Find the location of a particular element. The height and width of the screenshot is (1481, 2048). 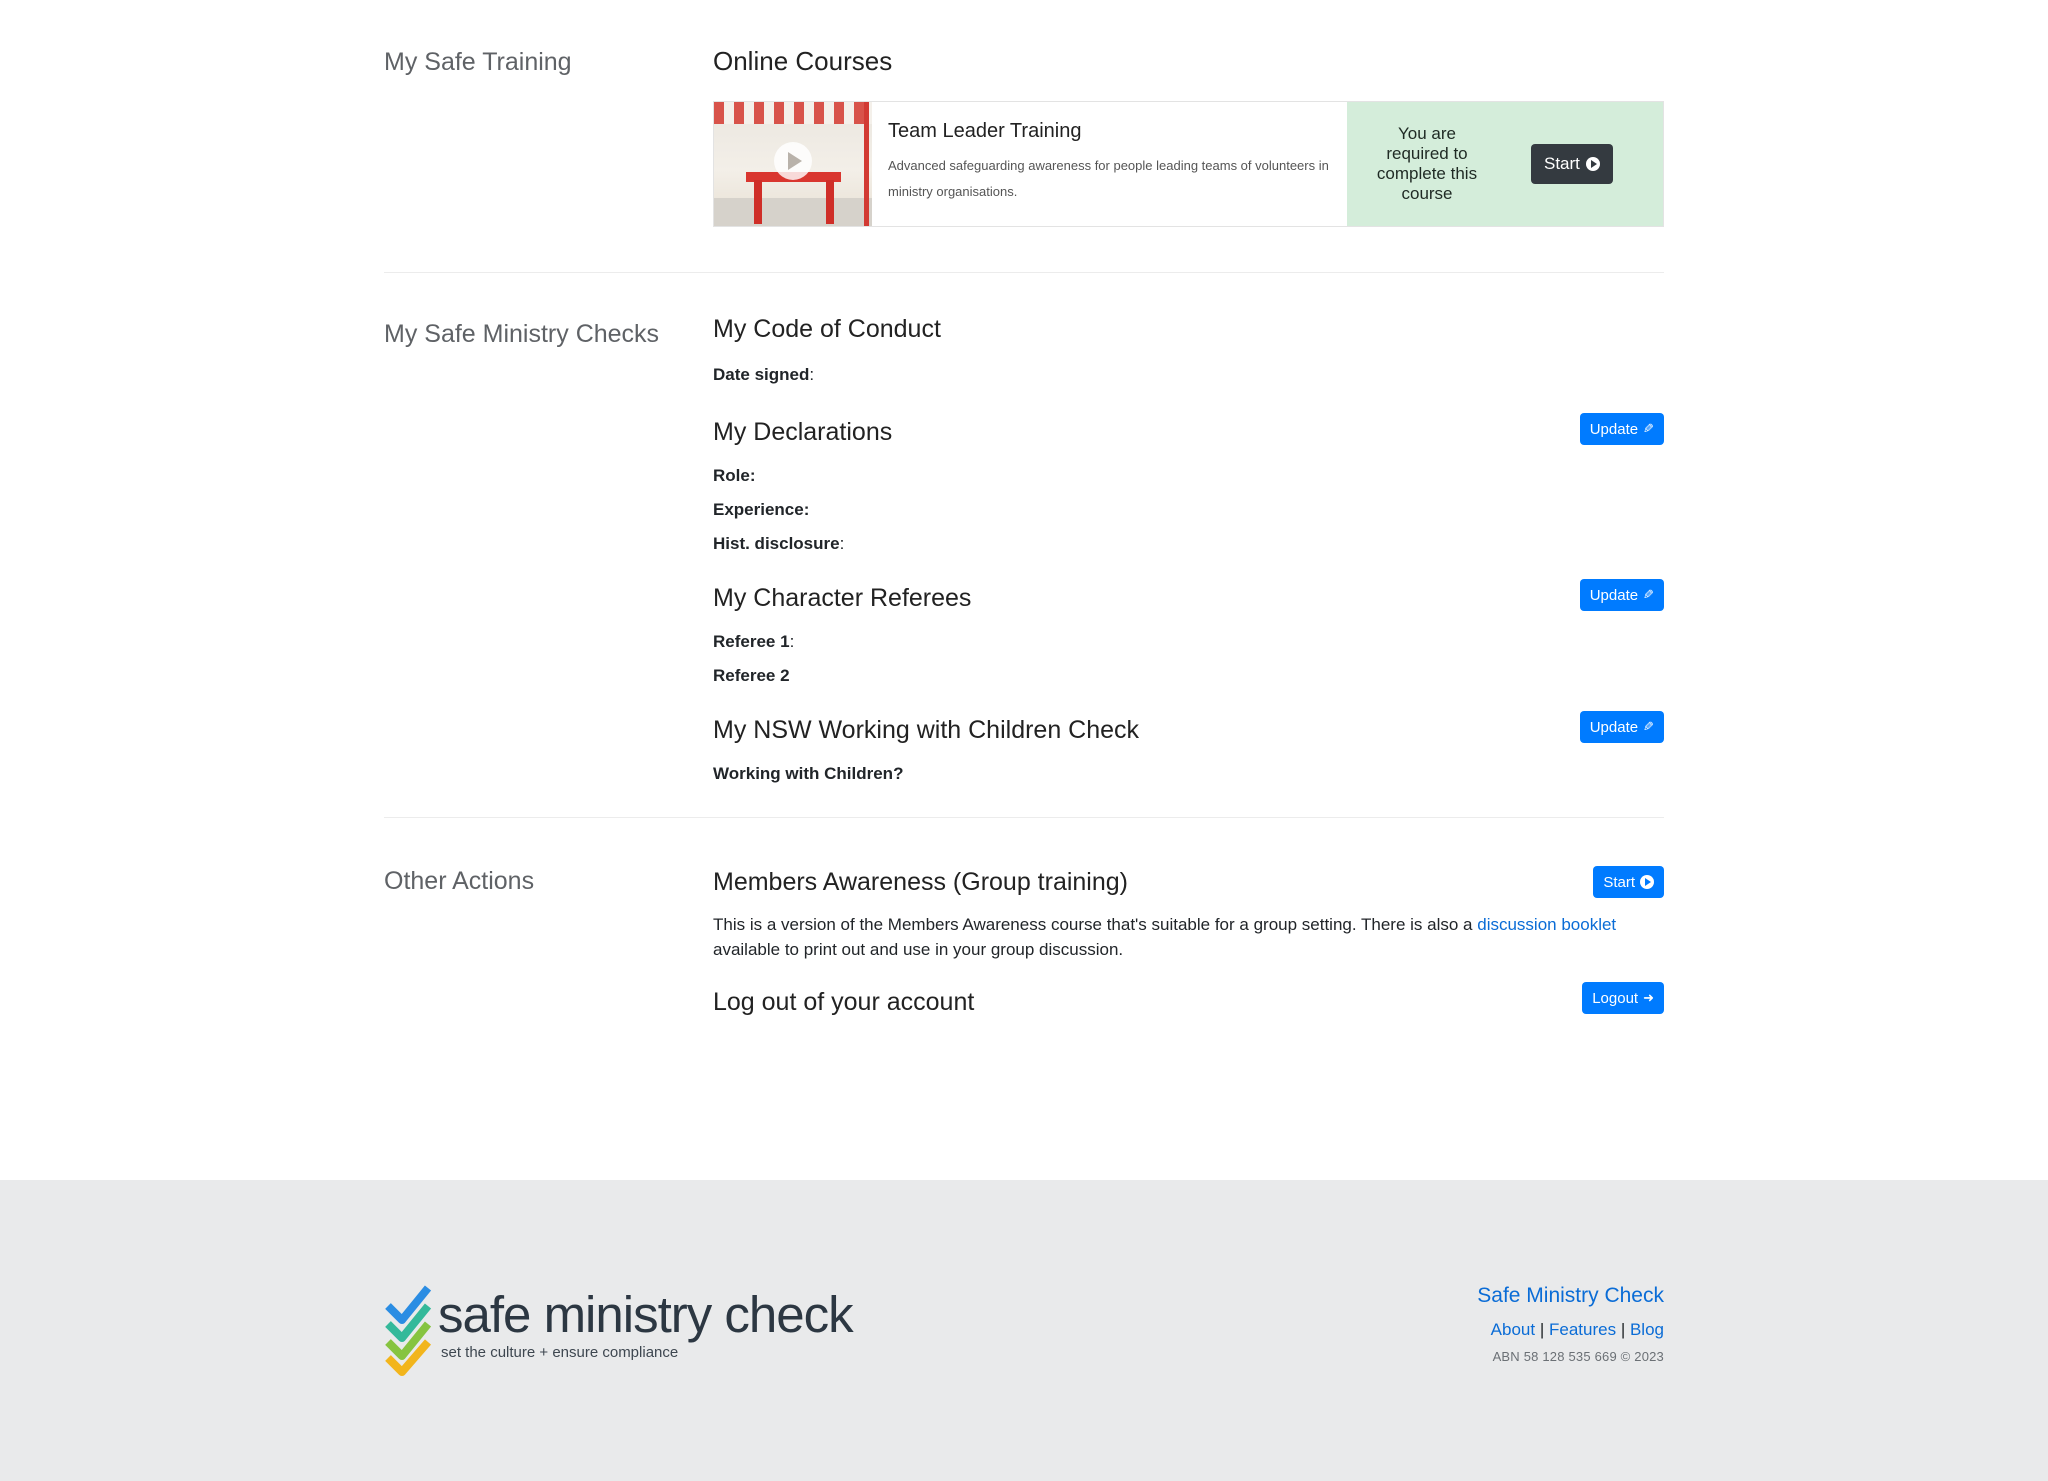

date-signed-label: Date signed is located at coordinates (761, 374).